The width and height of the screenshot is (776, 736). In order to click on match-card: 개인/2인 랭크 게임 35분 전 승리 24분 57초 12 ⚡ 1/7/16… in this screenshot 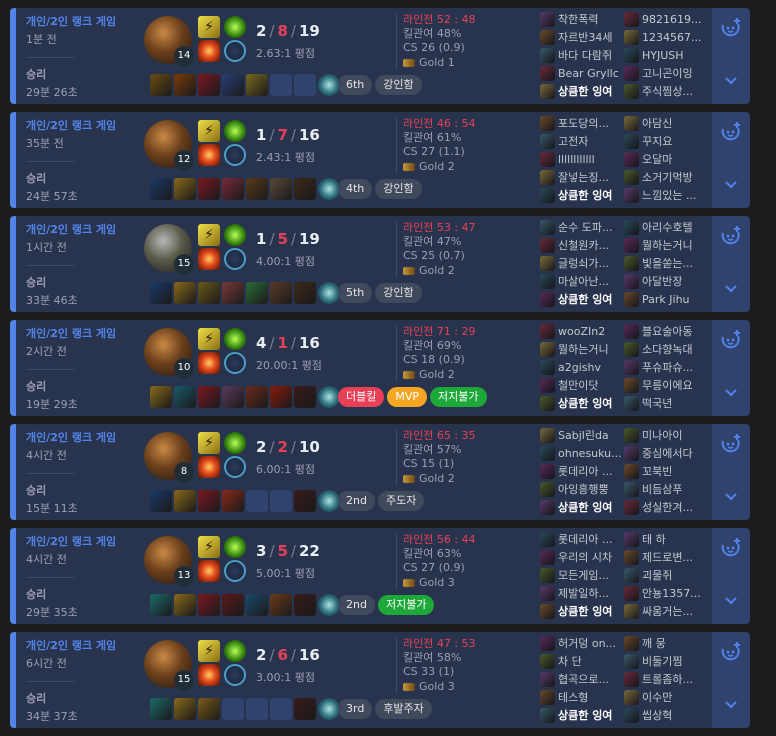, I will do `click(380, 160)`.